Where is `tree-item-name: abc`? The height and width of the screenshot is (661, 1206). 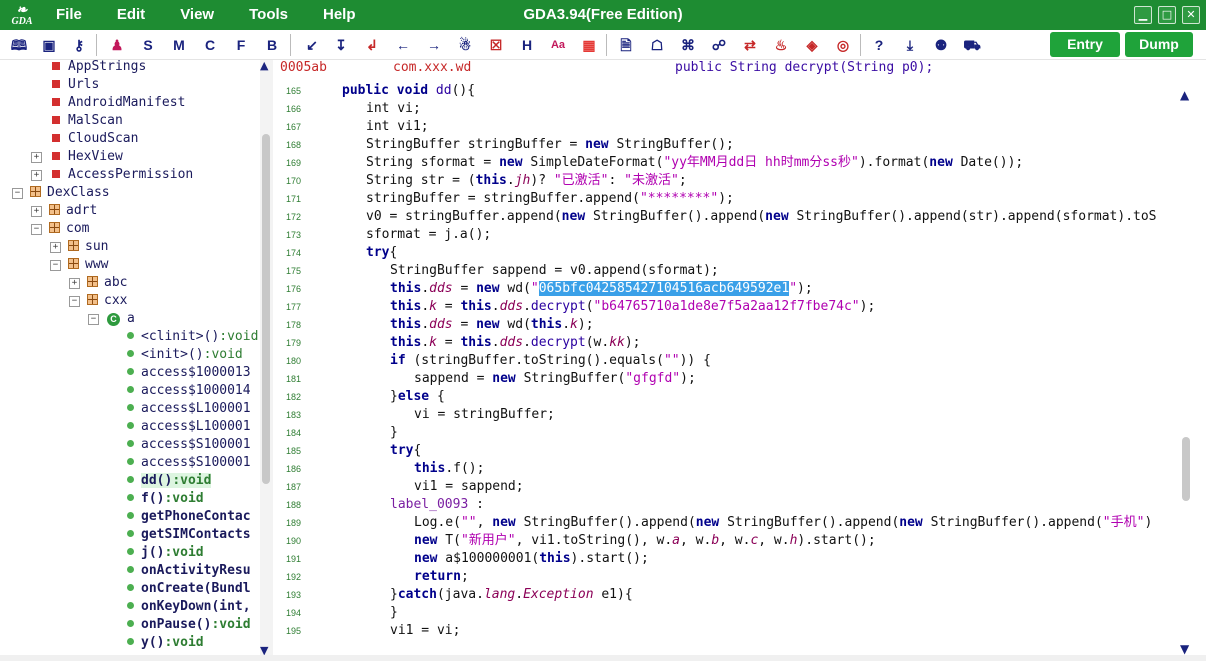 tree-item-name: abc is located at coordinates (116, 282).